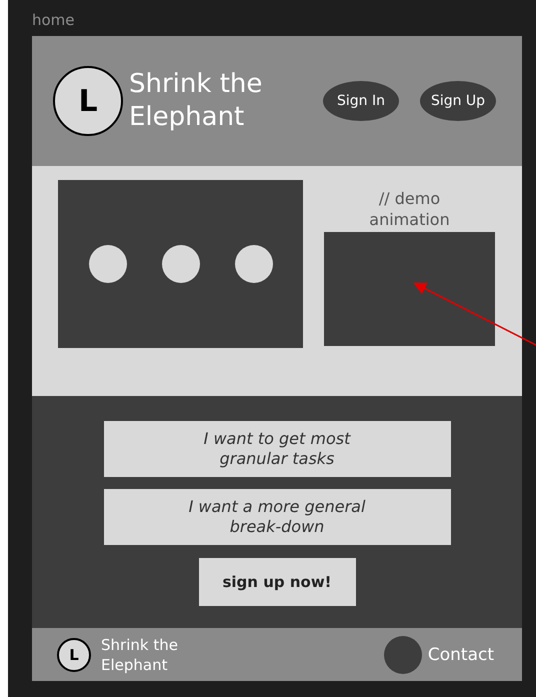 This screenshot has height=697, width=536. I want to click on auth-button: Sign In, so click(361, 101).